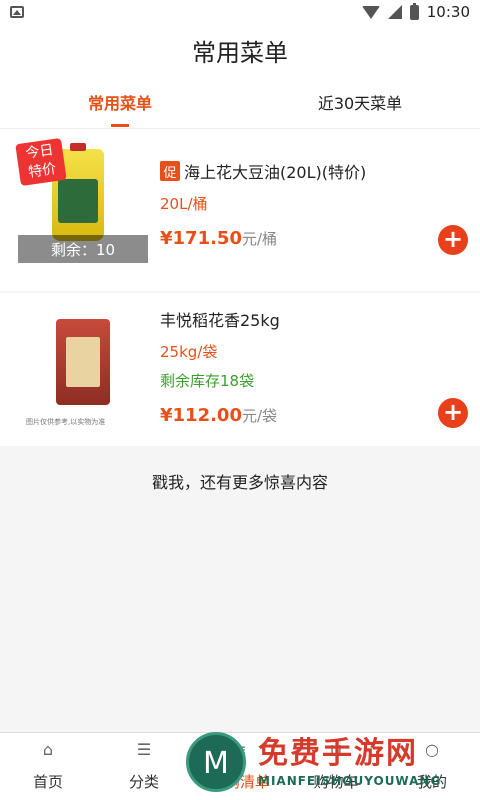 This screenshot has height=800, width=480. I want to click on image-disclaimer: 图片仅供参考,以实物为准, so click(66, 422).